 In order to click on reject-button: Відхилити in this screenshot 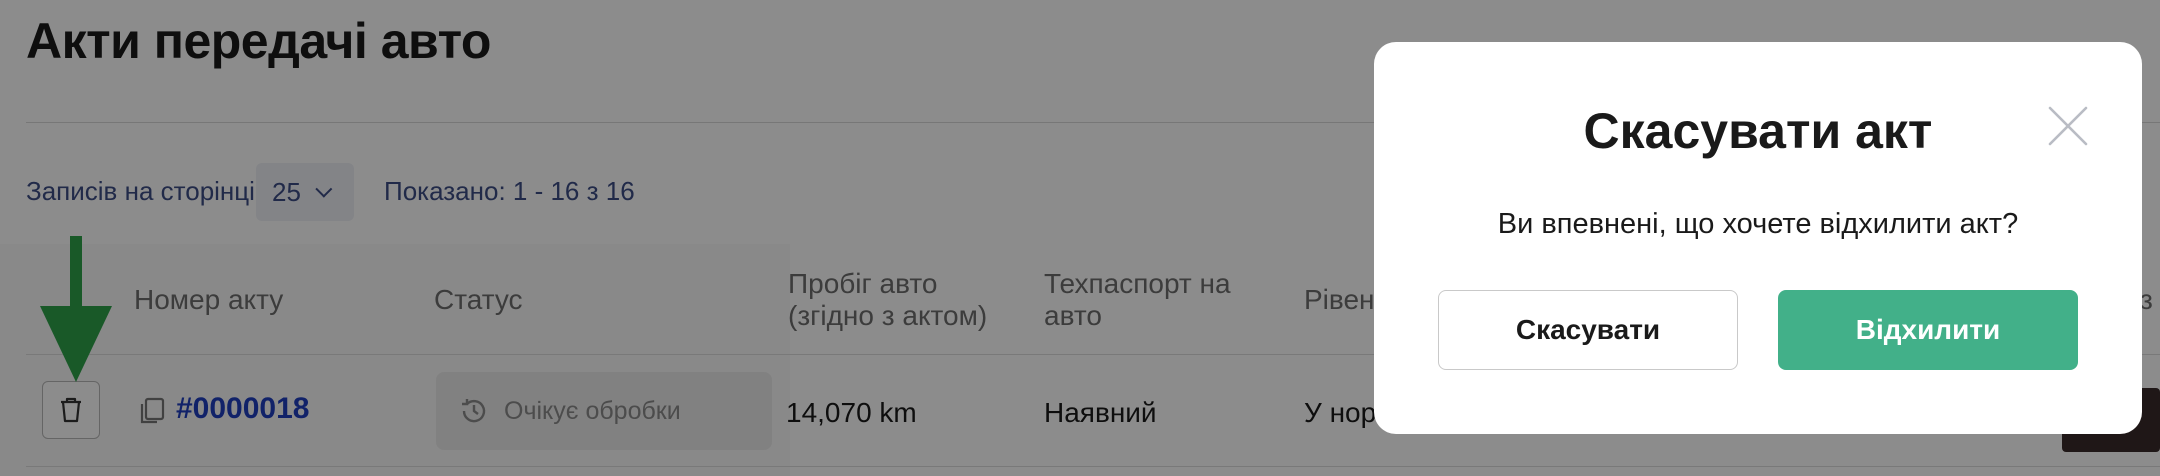, I will do `click(1928, 330)`.